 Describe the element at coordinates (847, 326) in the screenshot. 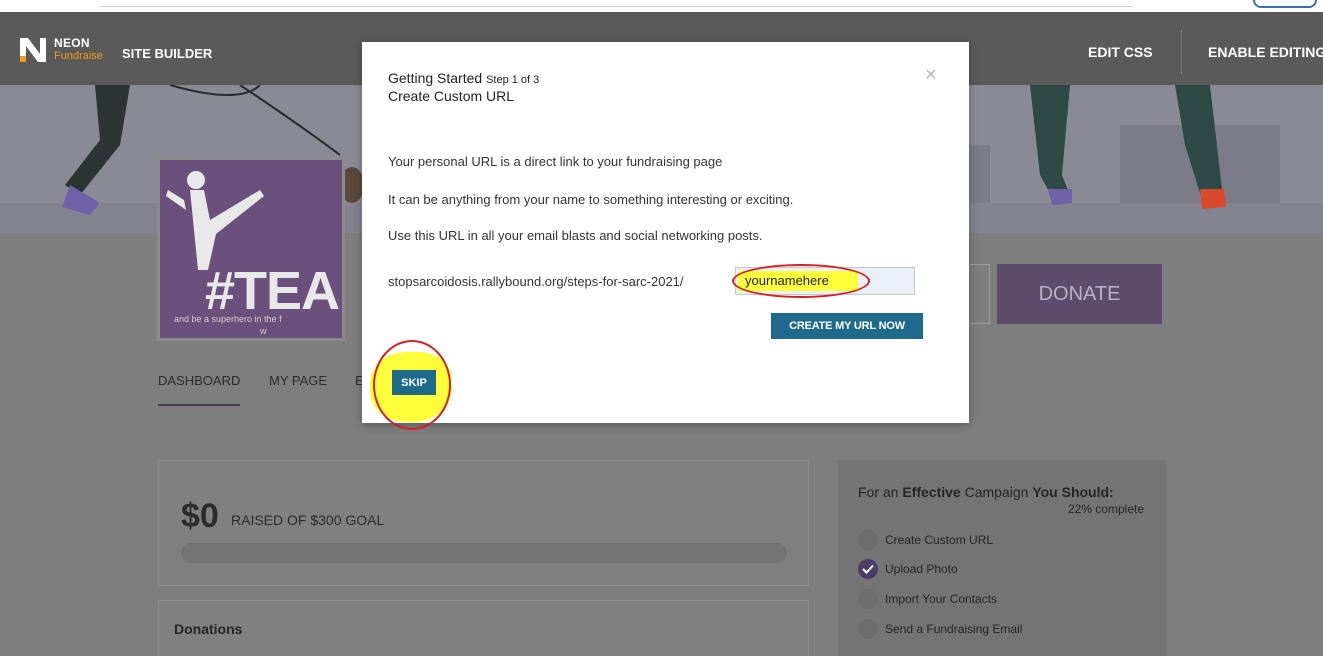

I see `create-url-button: CREATE MY URL NOW` at that location.